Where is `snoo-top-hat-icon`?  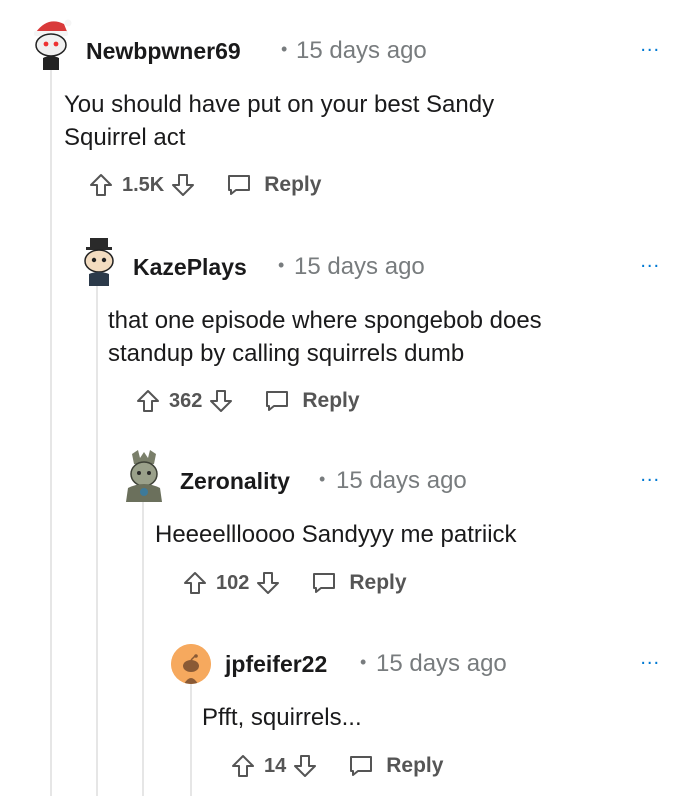
snoo-top-hat-icon is located at coordinates (99, 262).